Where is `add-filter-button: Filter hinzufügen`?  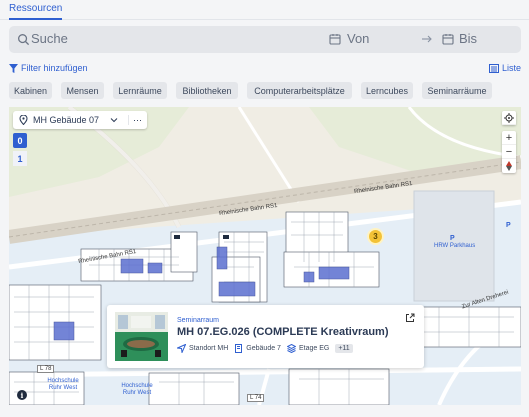
add-filter-button: Filter hinzufügen is located at coordinates (48, 68).